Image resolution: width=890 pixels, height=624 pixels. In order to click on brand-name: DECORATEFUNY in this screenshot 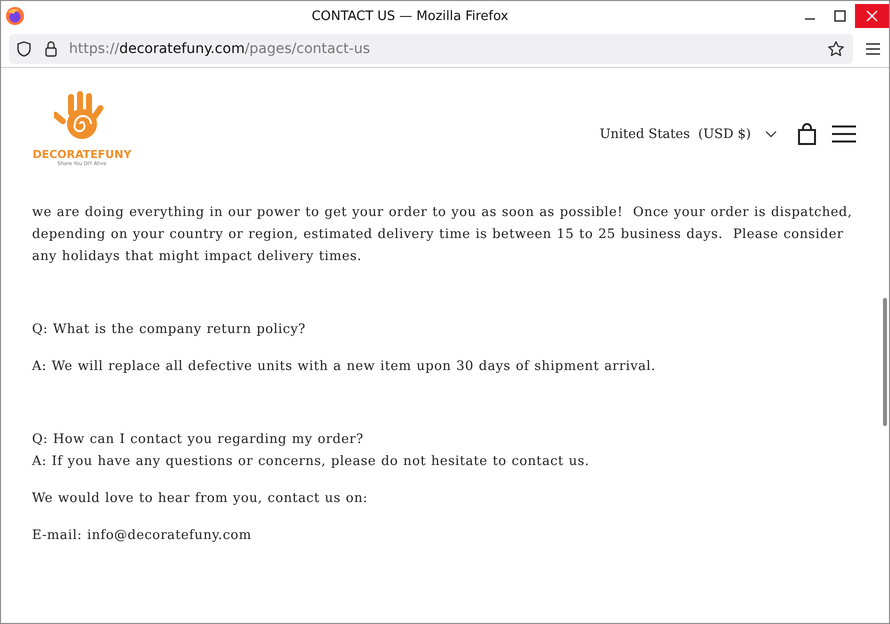, I will do `click(82, 154)`.